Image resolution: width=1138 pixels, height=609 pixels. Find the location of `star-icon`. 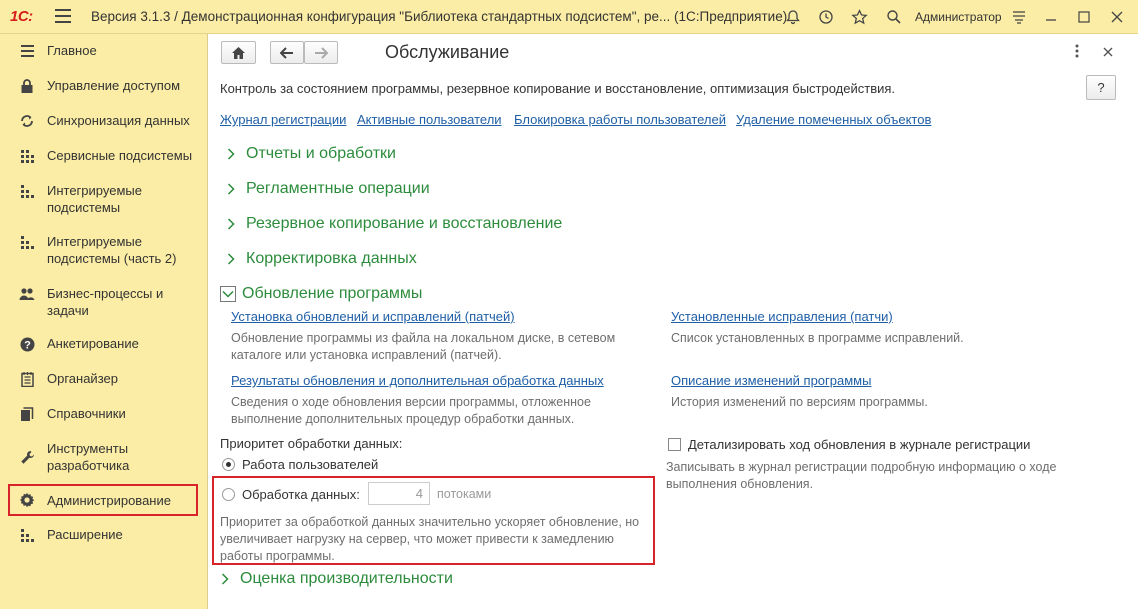

star-icon is located at coordinates (859, 17).